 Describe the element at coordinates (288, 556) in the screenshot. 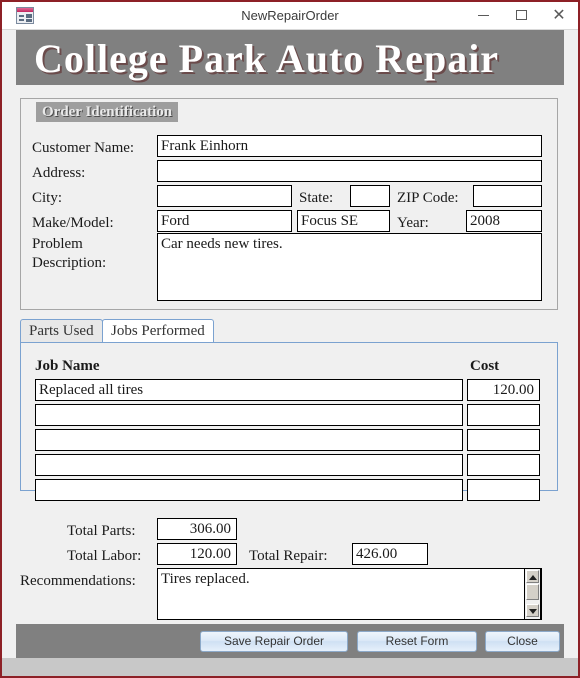

I see `total-repair-label: Total Repair:` at that location.